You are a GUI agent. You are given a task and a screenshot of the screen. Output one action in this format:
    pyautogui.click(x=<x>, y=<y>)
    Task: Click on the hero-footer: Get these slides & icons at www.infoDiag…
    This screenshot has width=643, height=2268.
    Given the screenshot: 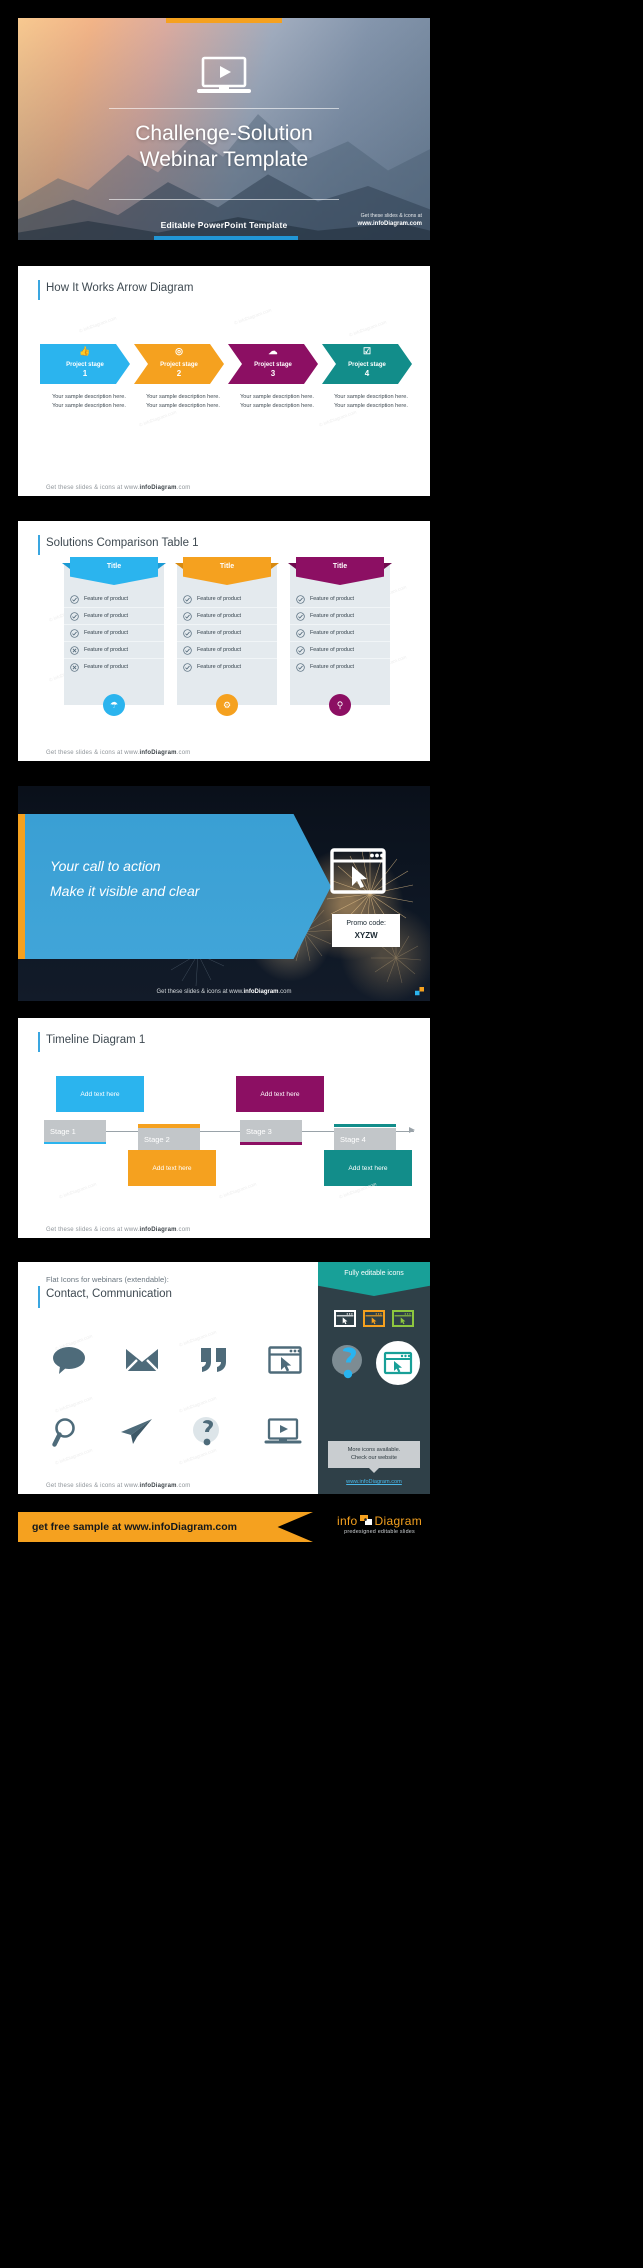 What is the action you would take?
    pyautogui.click(x=390, y=221)
    